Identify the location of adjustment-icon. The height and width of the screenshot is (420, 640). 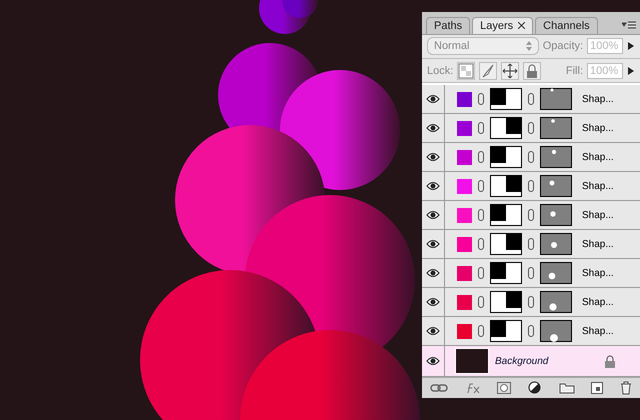
(535, 388).